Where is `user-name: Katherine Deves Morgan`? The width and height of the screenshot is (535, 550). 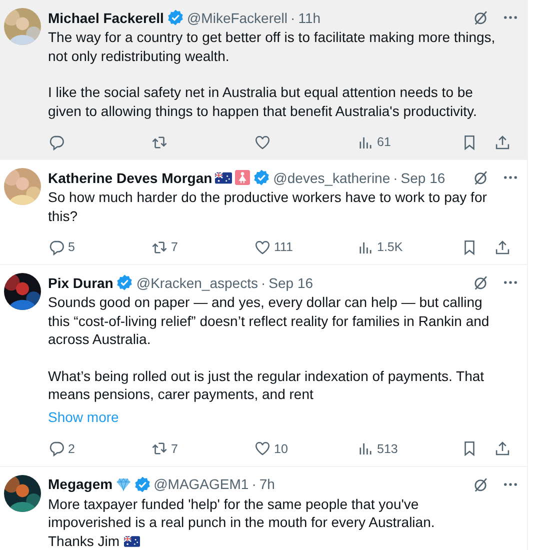 user-name: Katherine Deves Morgan is located at coordinates (130, 178).